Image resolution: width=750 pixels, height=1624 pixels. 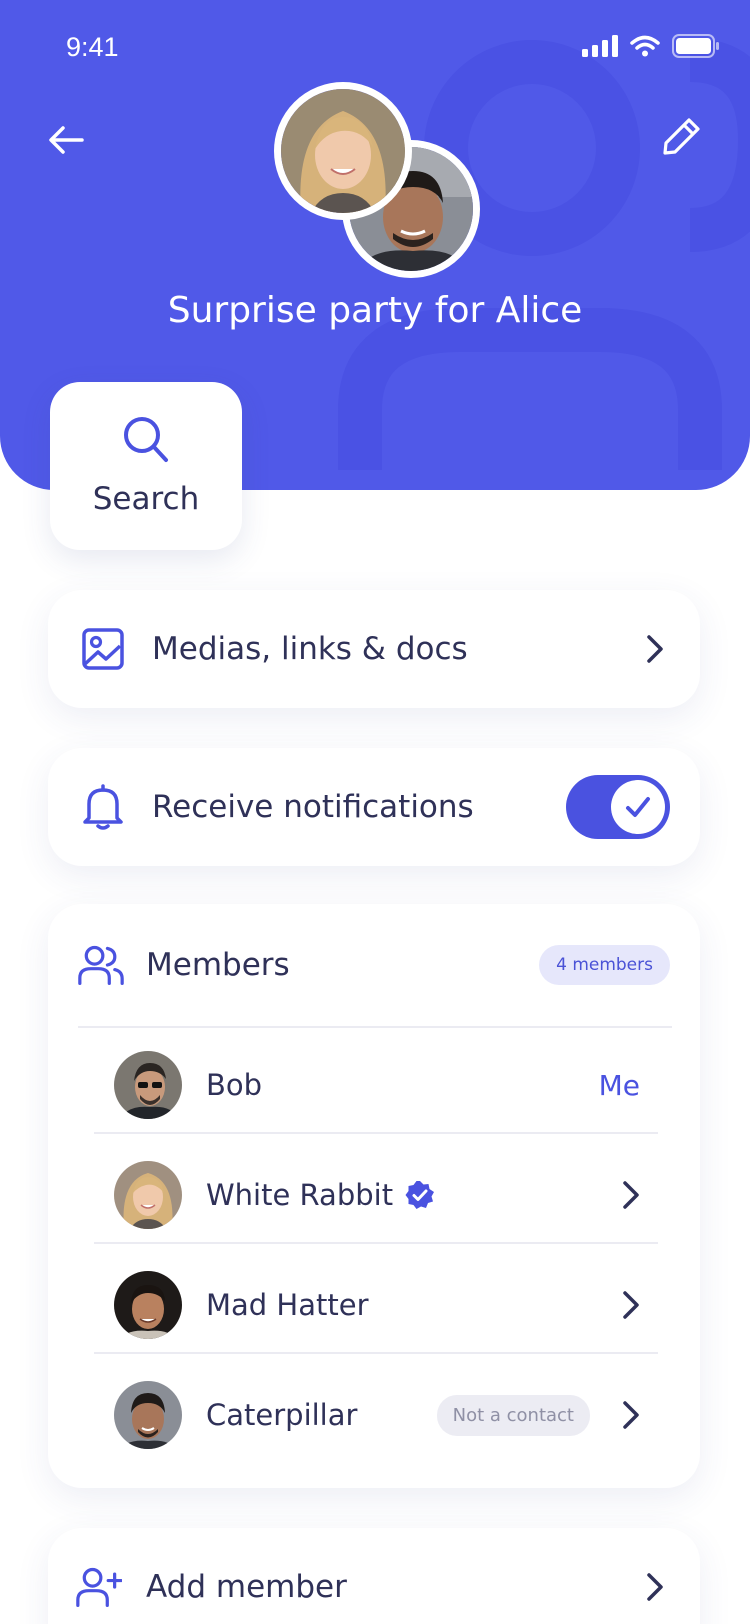 I want to click on add-member-label: Add member, so click(x=246, y=1587).